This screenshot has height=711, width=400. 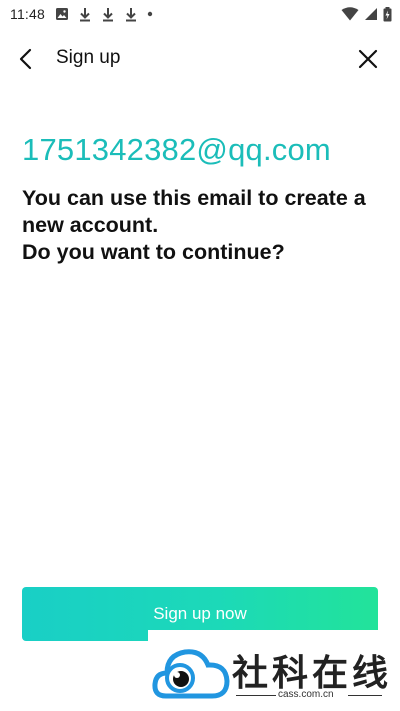 I want to click on battery-icon, so click(x=387, y=14).